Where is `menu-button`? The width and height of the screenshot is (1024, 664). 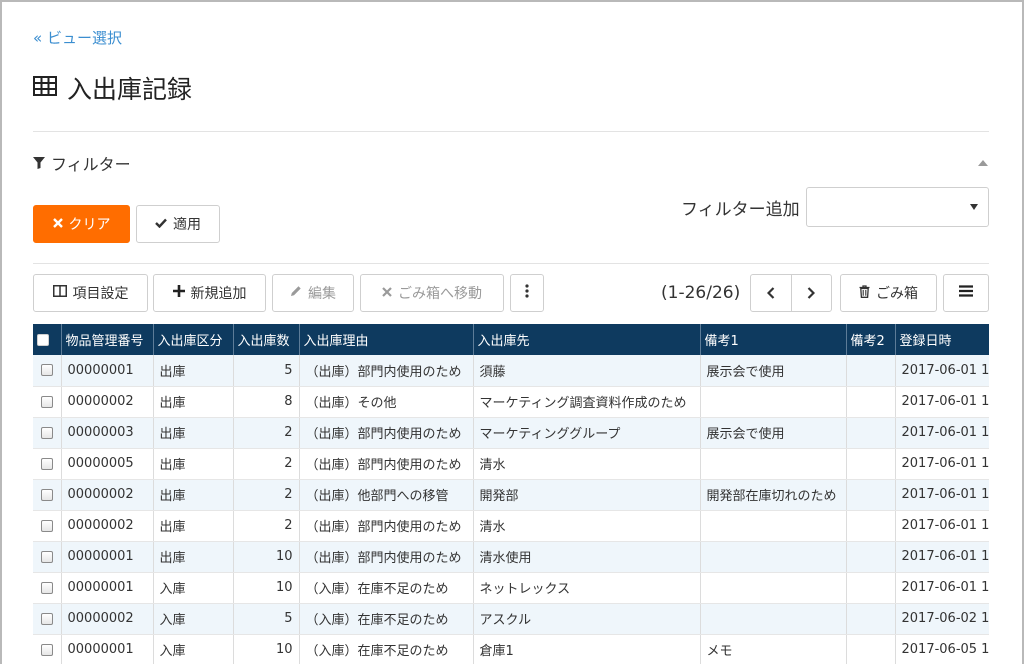 menu-button is located at coordinates (966, 293).